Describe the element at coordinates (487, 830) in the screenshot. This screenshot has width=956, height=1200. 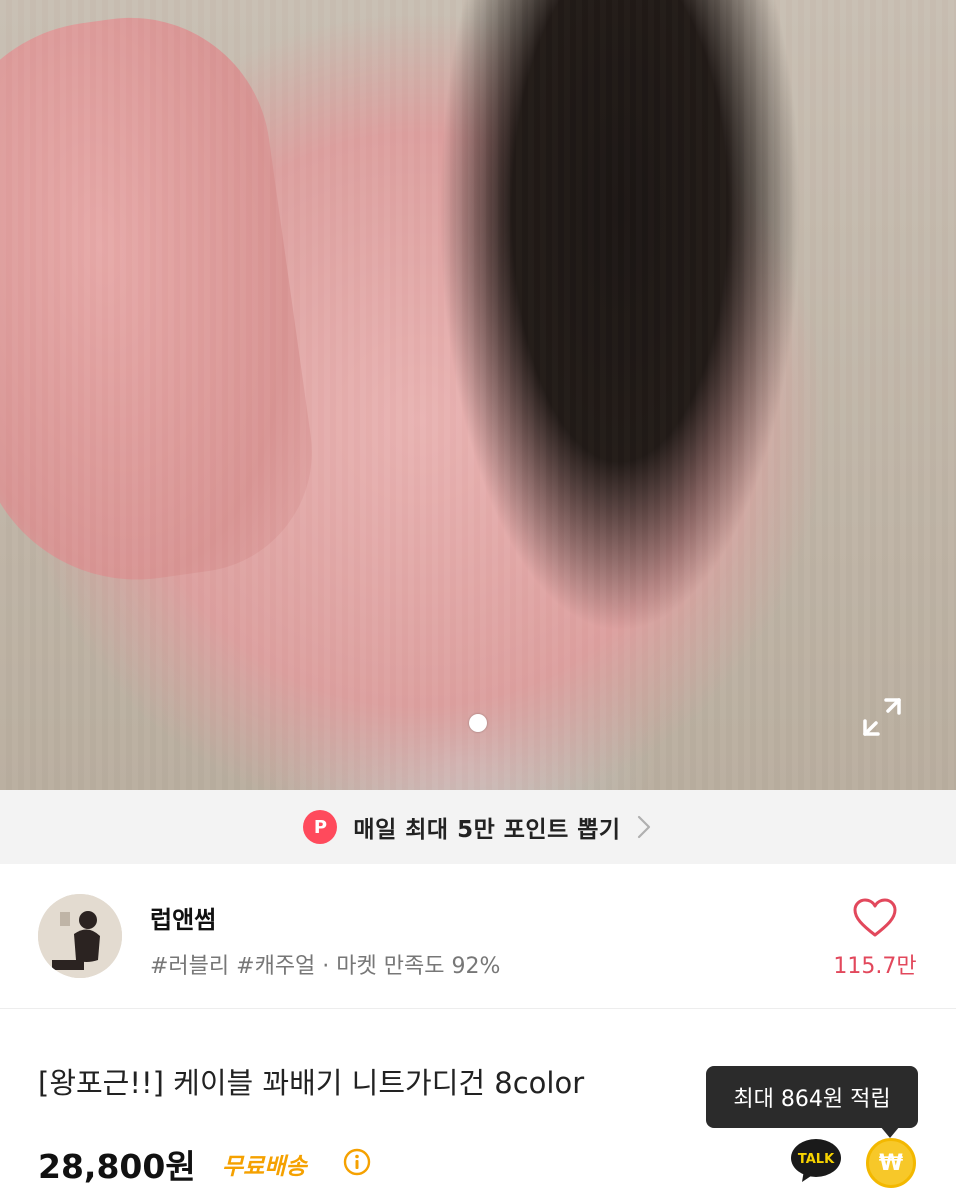
I see `point-banner-text: 매일 최대 5만 포인트 뽑기` at that location.